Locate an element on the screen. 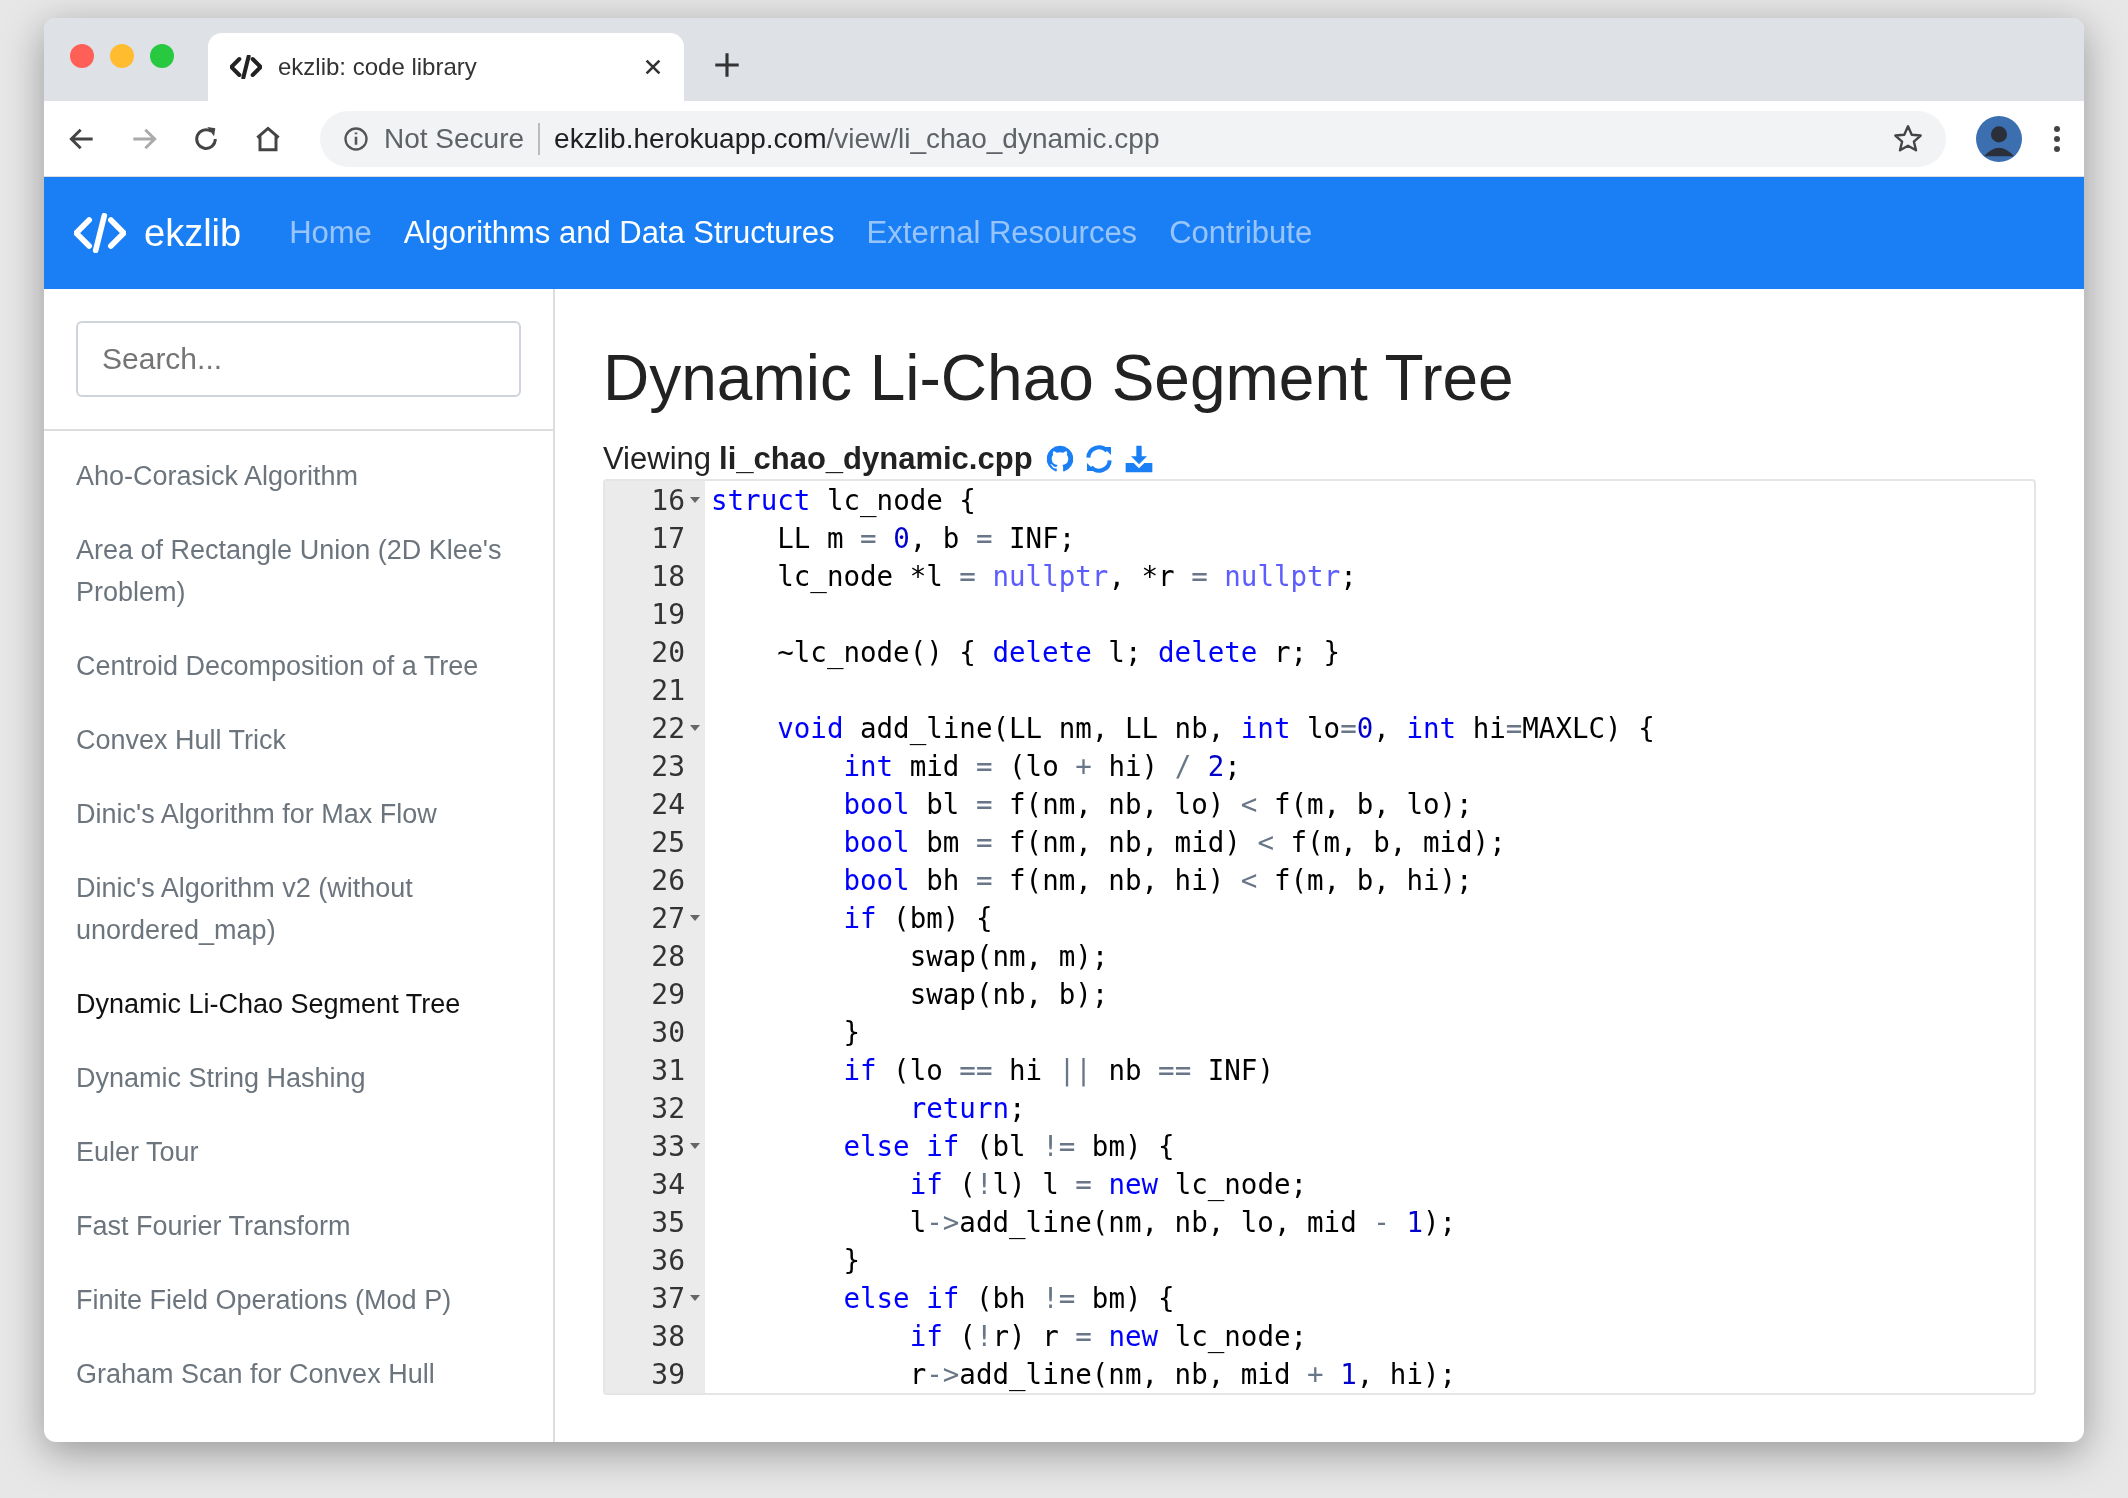 Image resolution: width=2128 pixels, height=1498 pixels. code-line: else if (bl != bm) { is located at coordinates (1009, 1146).